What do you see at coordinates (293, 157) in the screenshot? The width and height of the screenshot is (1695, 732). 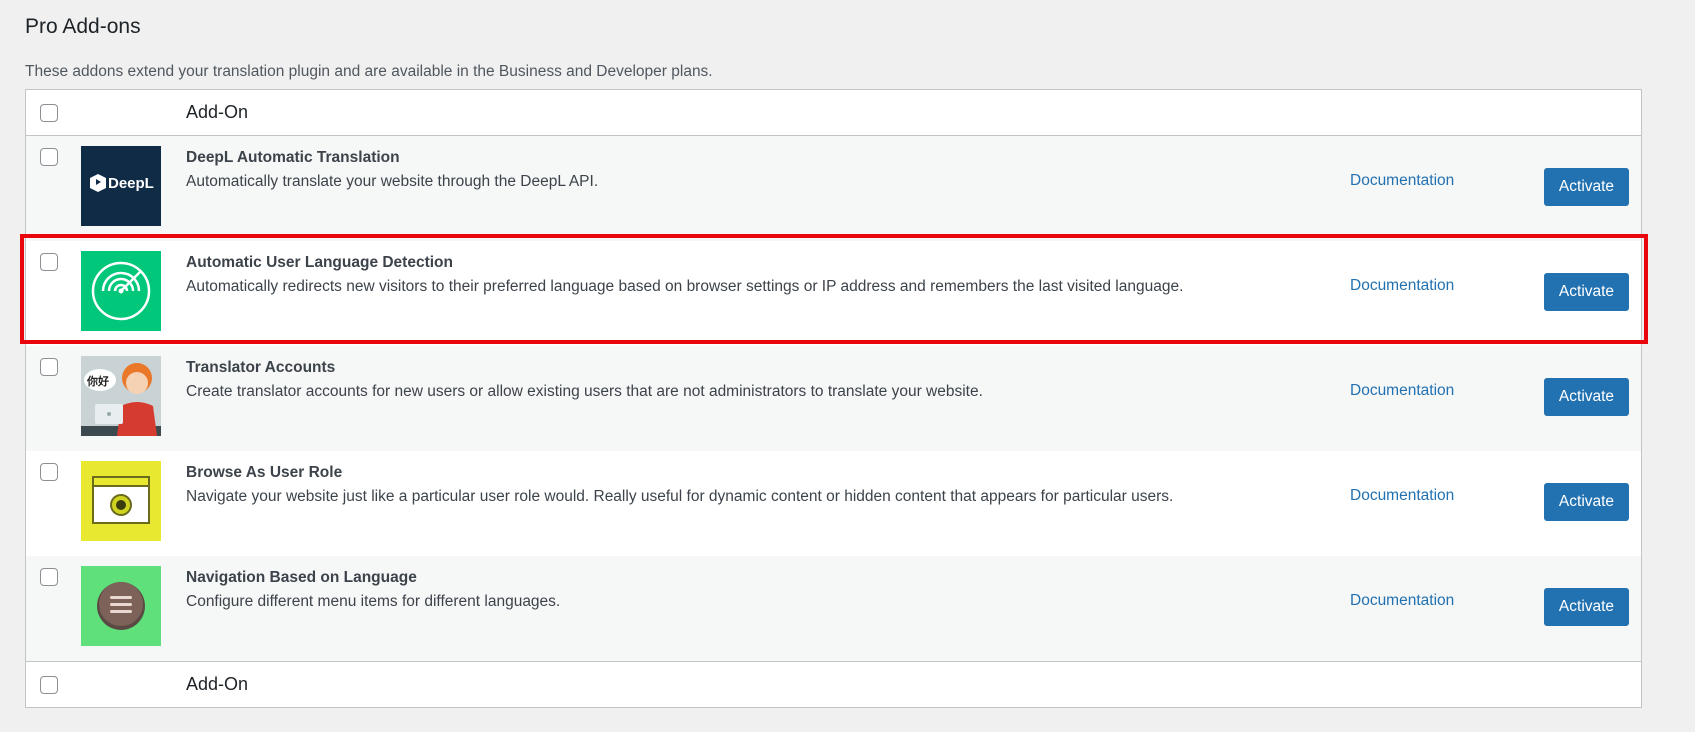 I see `addon-title: DeepL Automatic Translation` at bounding box center [293, 157].